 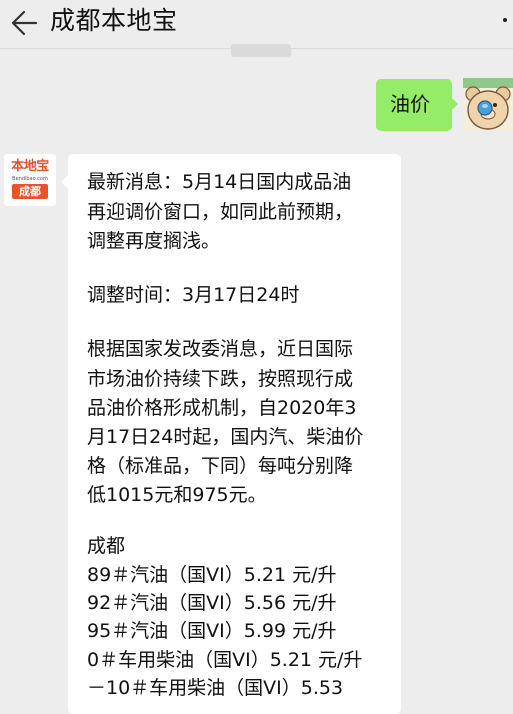 I want to click on user-message-text: 油价, so click(x=410, y=104).